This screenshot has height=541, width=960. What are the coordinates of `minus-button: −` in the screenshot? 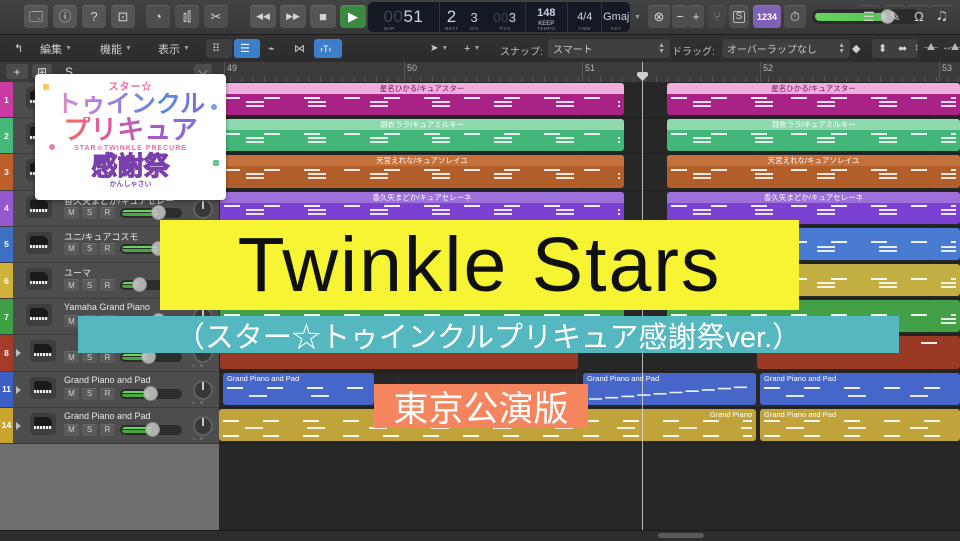 It's located at (680, 16).